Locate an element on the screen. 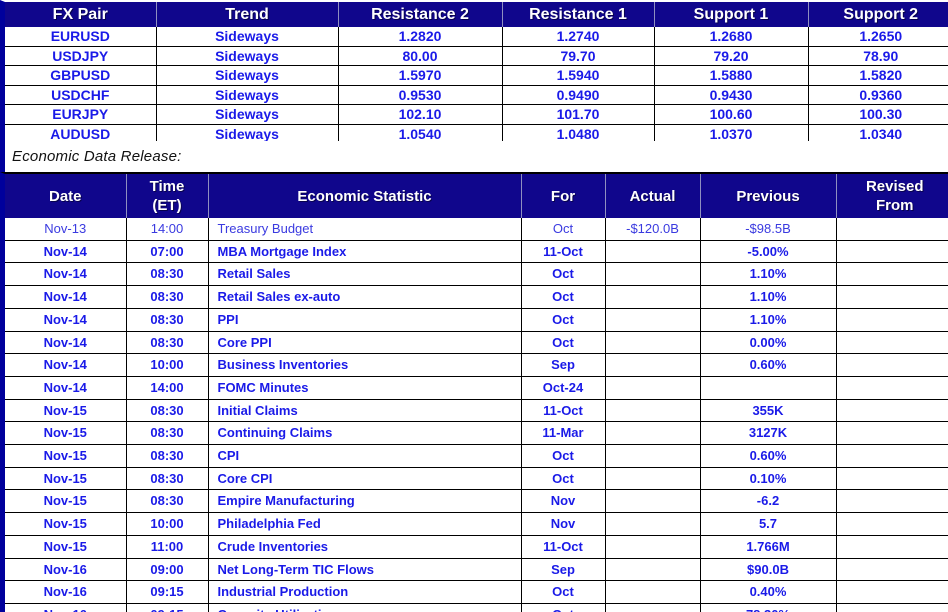 The height and width of the screenshot is (612, 948). fx-cell-resistance1: 1.2740 is located at coordinates (578, 37).